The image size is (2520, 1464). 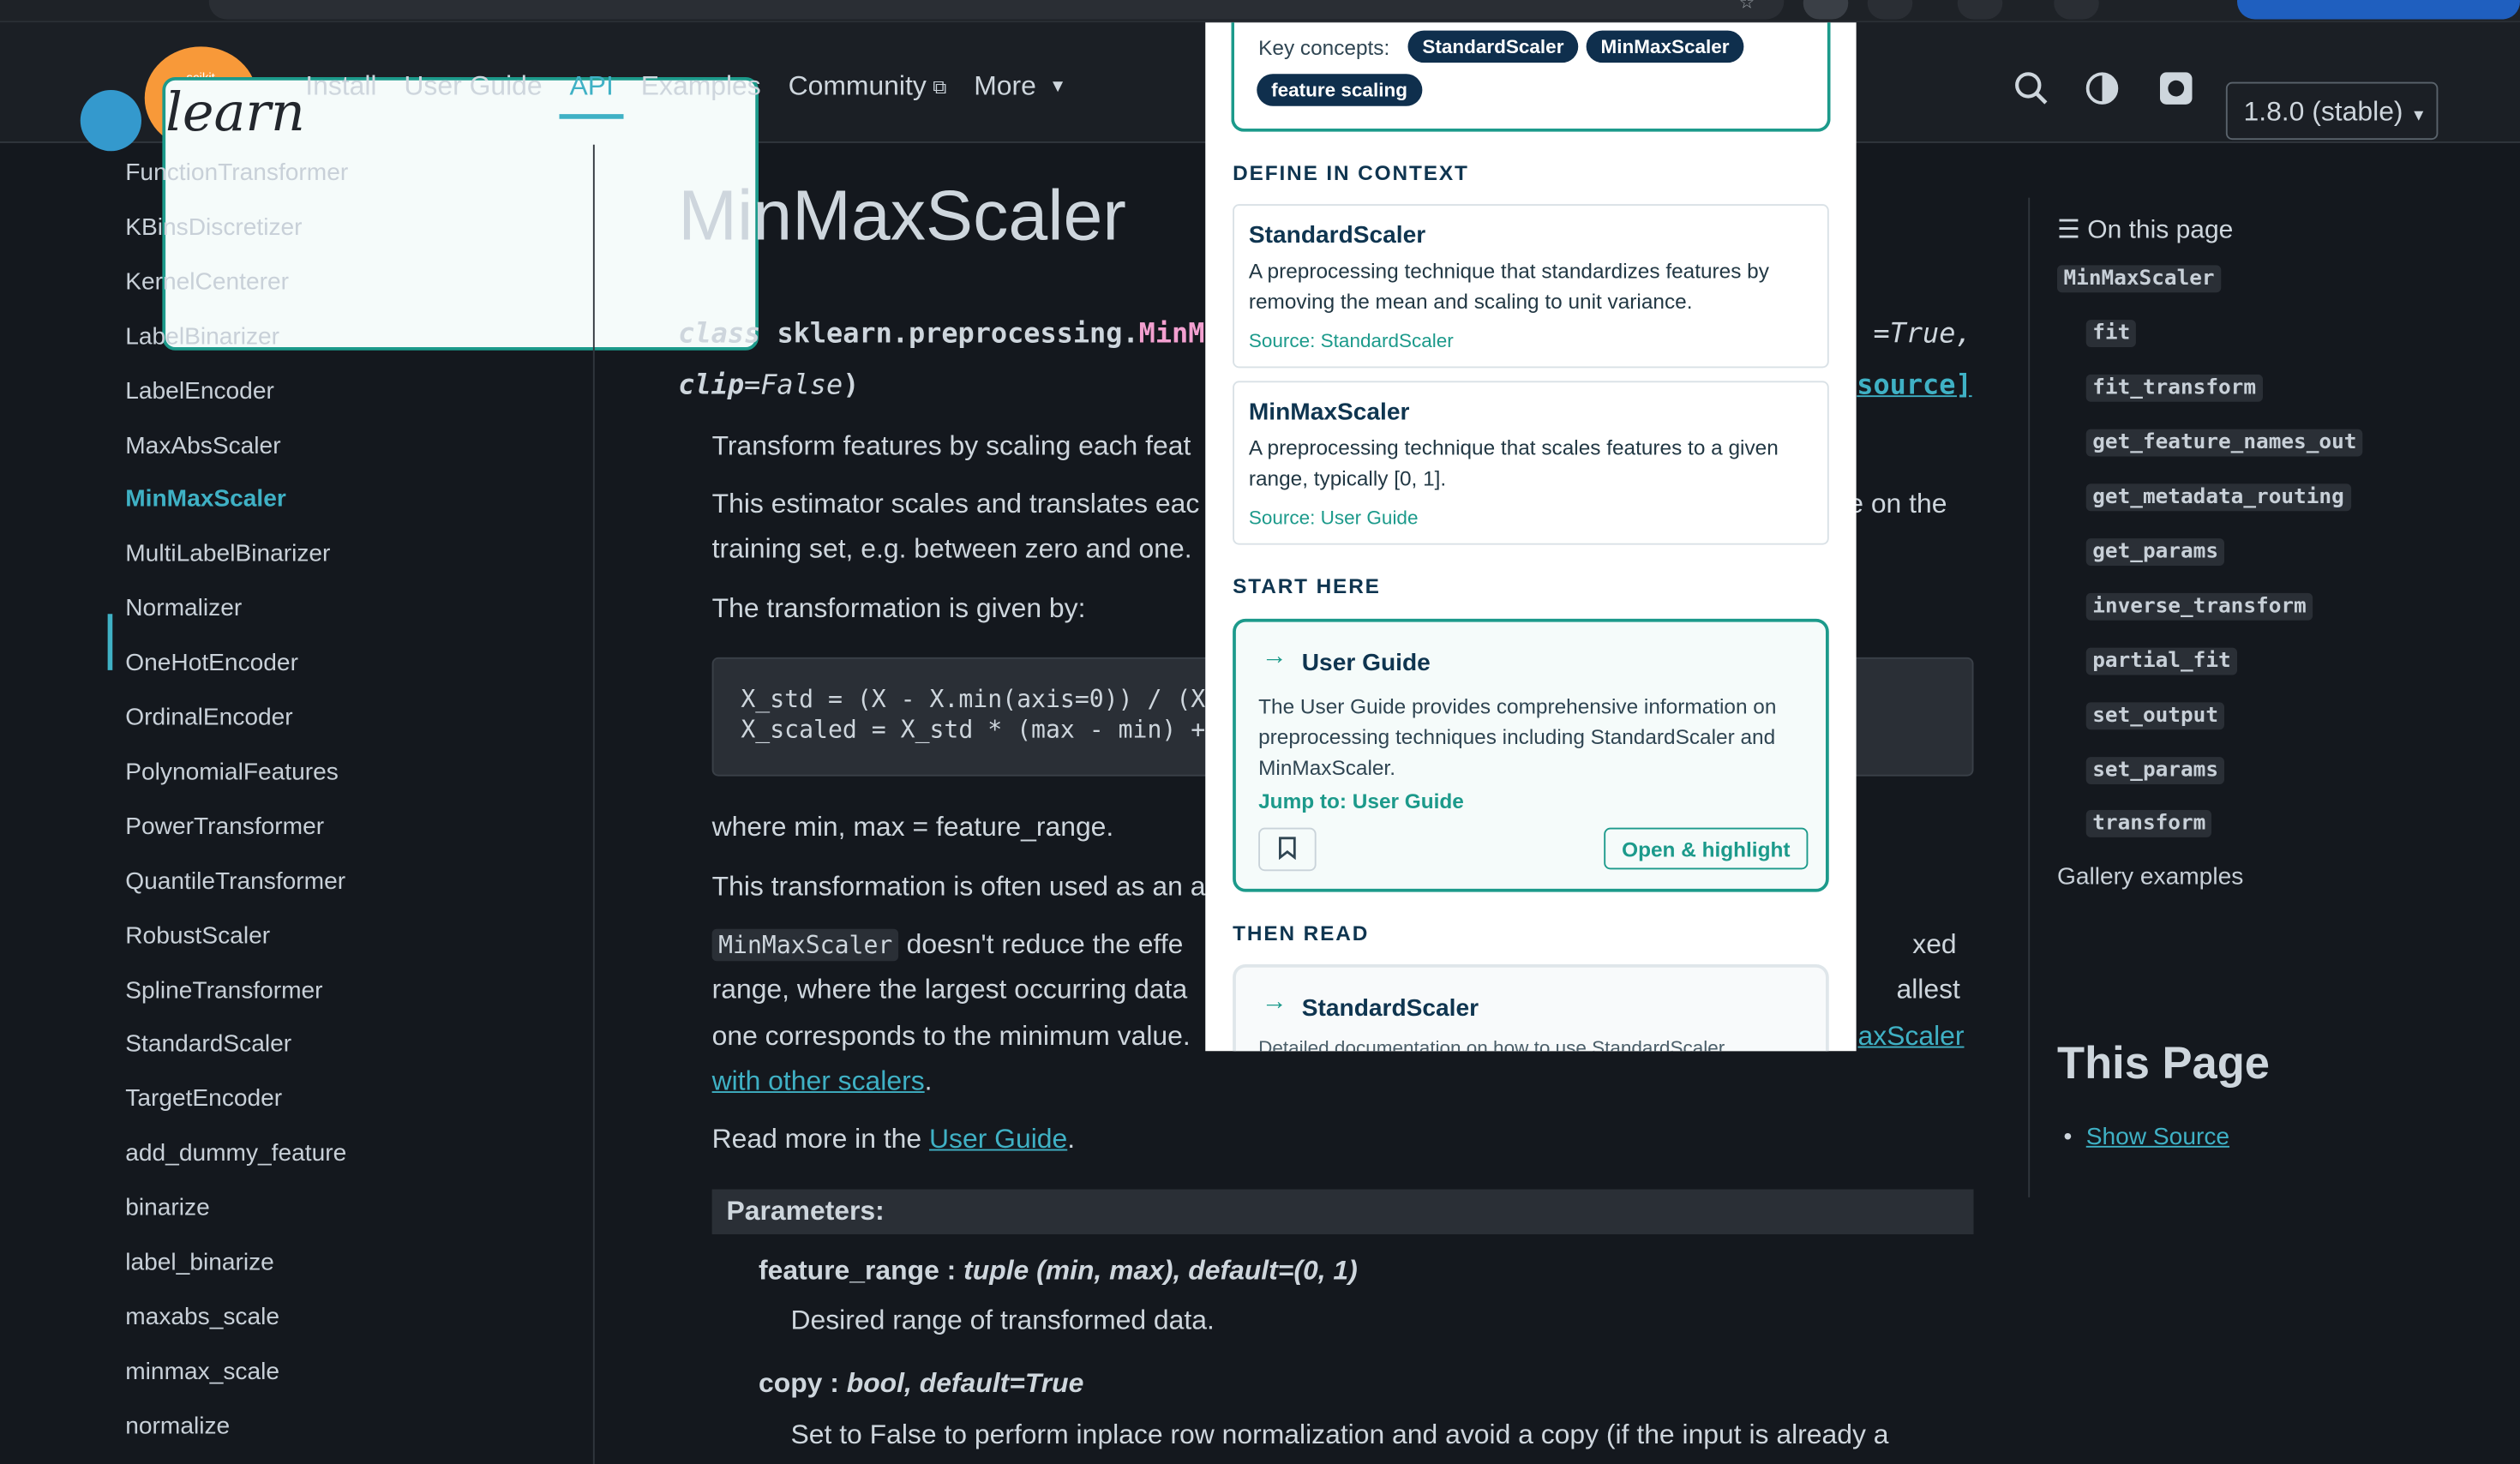 I want to click on open-highlight-button: Open & highlight, so click(x=1706, y=848).